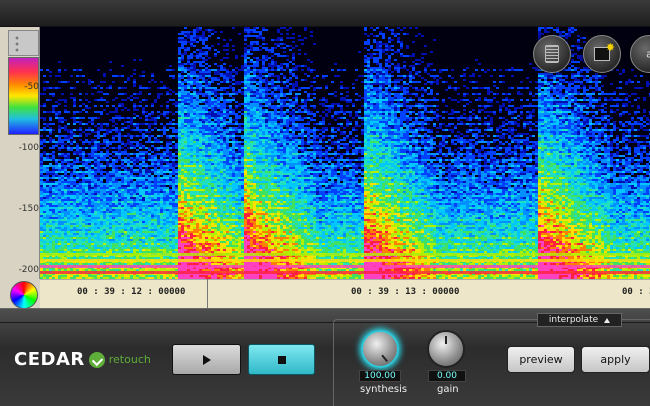 The width and height of the screenshot is (650, 406). I want to click on logo-subtext: retouch, so click(129, 359).